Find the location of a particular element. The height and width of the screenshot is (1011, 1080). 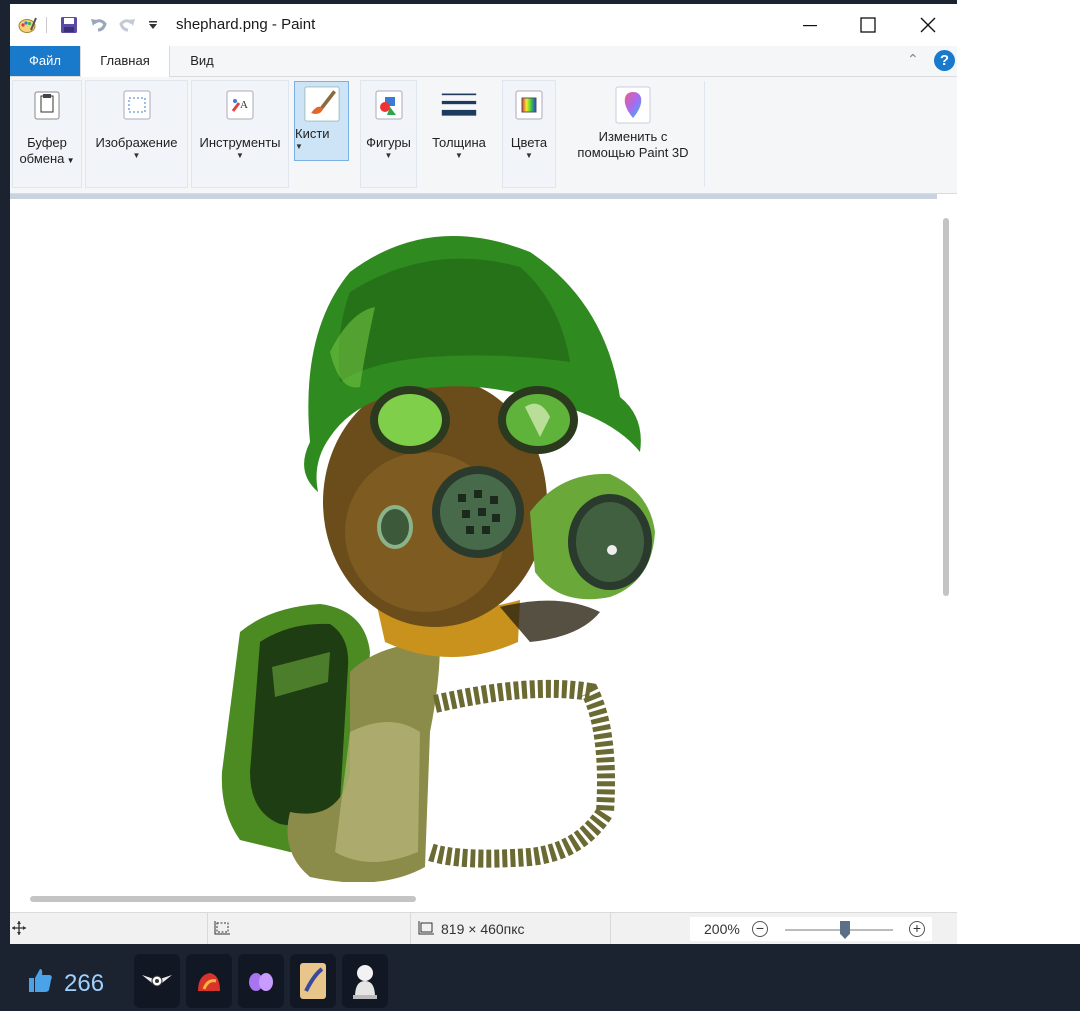

brushes-button: Кисти ▼ is located at coordinates (321, 121).